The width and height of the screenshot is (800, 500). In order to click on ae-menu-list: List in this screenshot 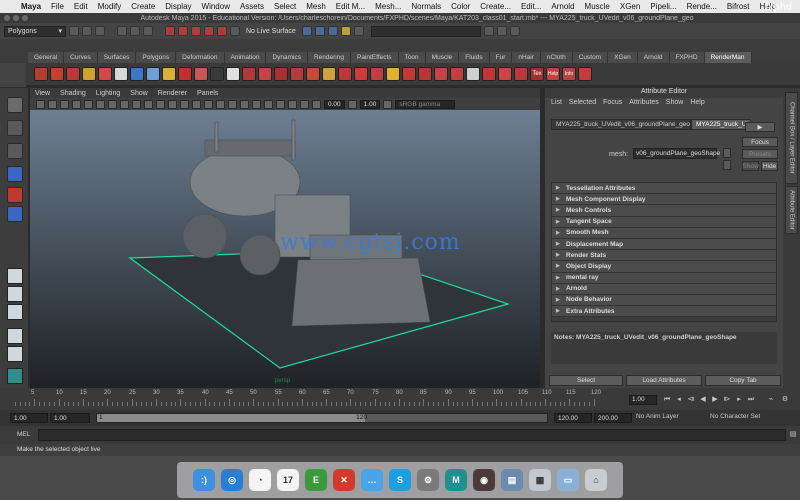, I will do `click(556, 102)`.